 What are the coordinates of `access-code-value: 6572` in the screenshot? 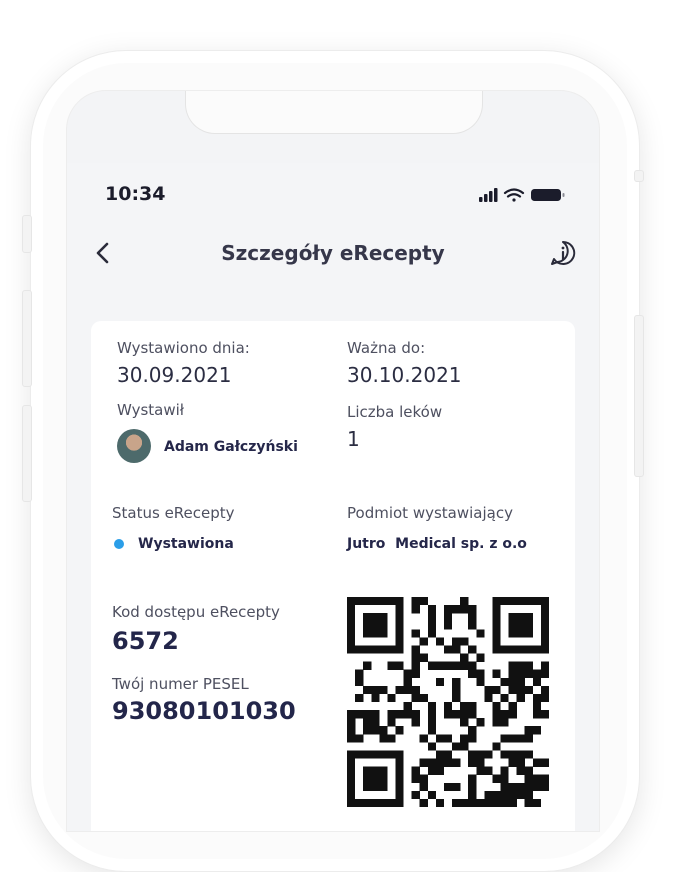 It's located at (145, 641).